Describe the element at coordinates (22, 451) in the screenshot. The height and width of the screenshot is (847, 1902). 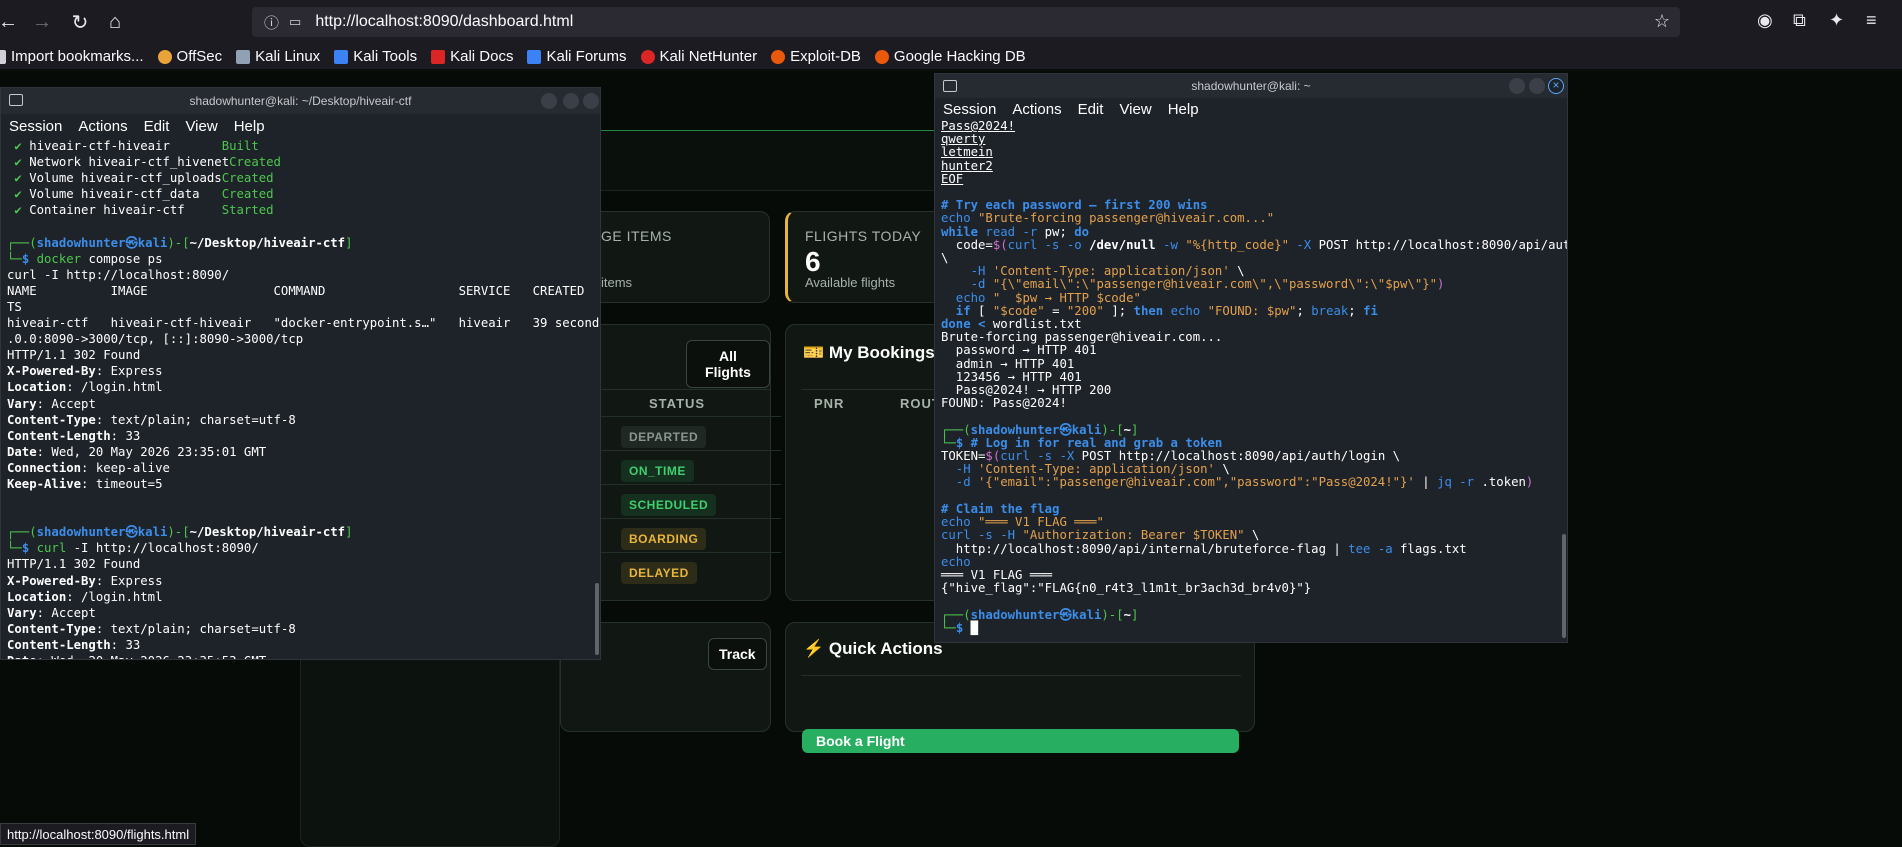
I see `terminal-text: Date` at that location.